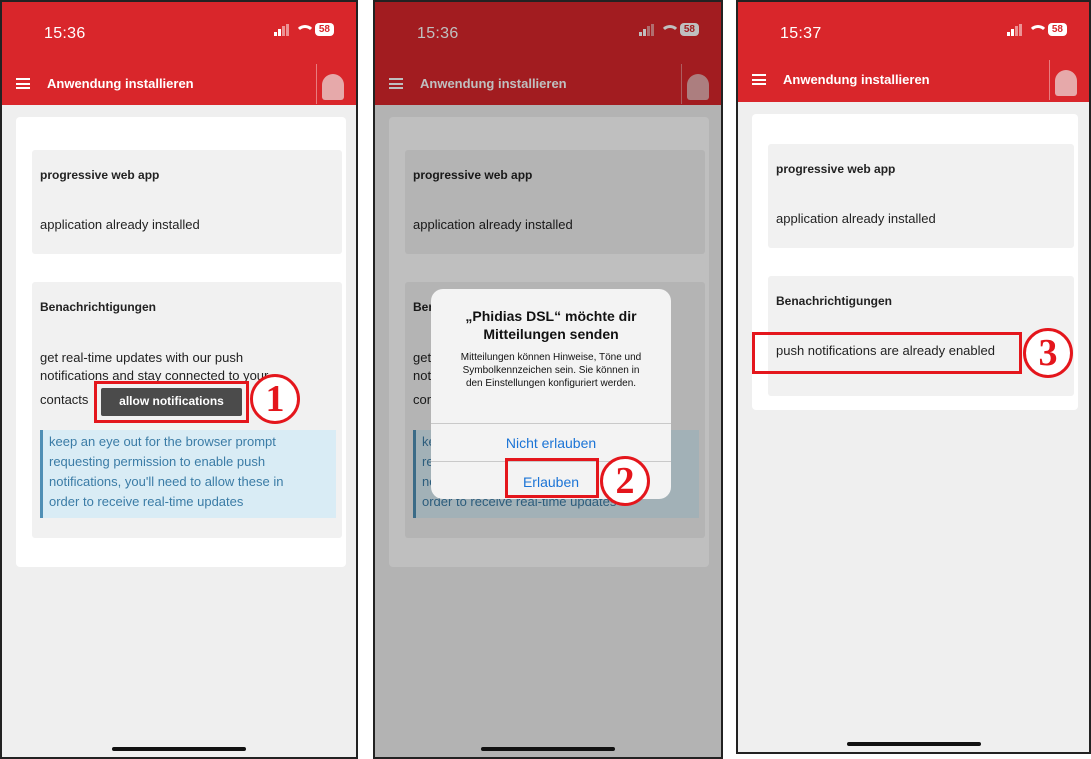 Image resolution: width=1091 pixels, height=759 pixels. Describe the element at coordinates (179, 53) in the screenshot. I see `header: 15:36 58 Anwendung installieren` at that location.